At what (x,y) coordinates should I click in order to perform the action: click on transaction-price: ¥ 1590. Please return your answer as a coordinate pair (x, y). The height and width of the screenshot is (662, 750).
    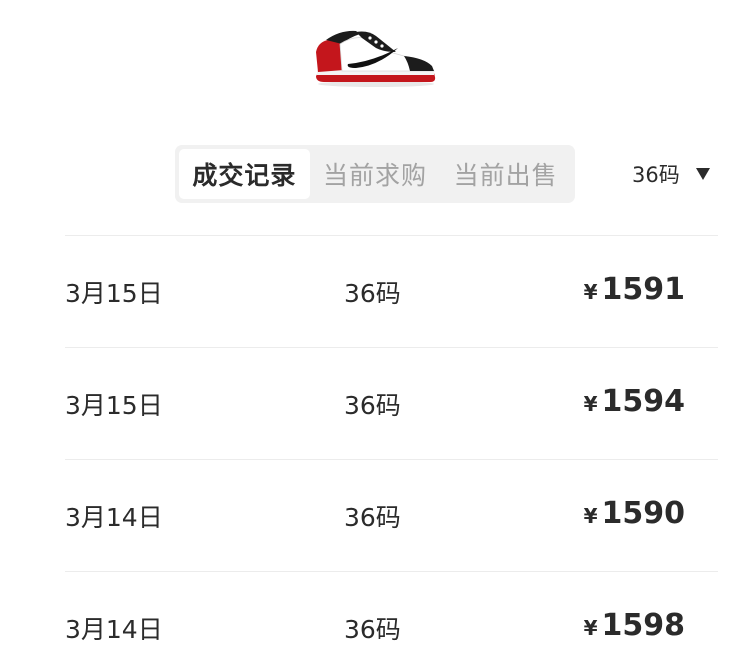
    Looking at the image, I should click on (634, 513).